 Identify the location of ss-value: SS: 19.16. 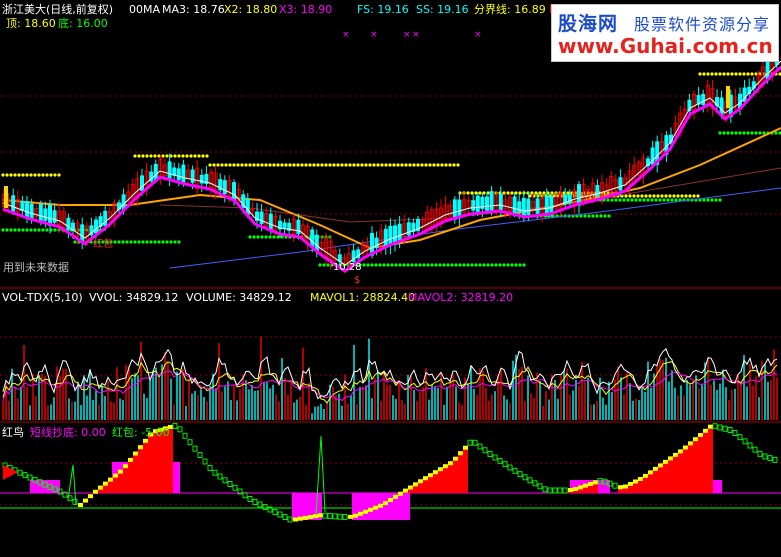
(442, 9).